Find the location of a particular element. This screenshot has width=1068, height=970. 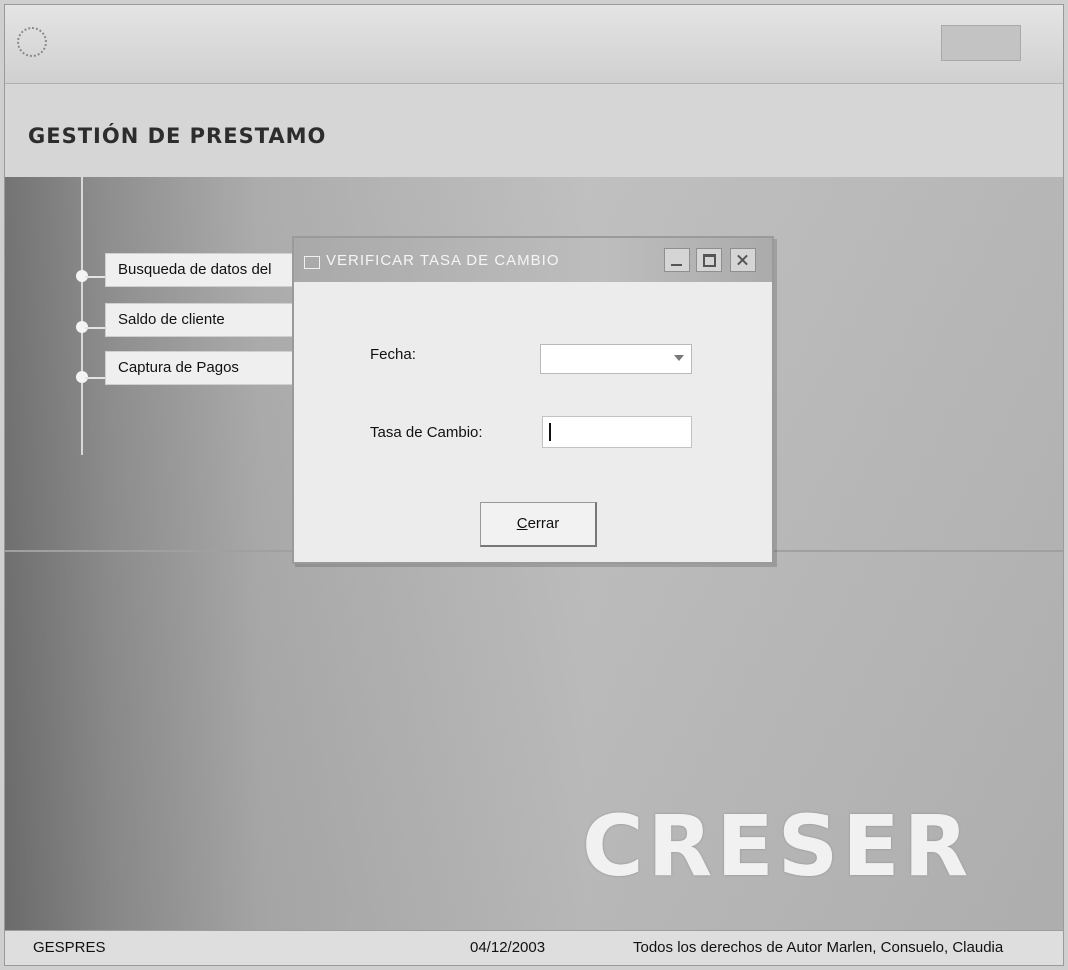

menu-tree-line is located at coordinates (82, 316).